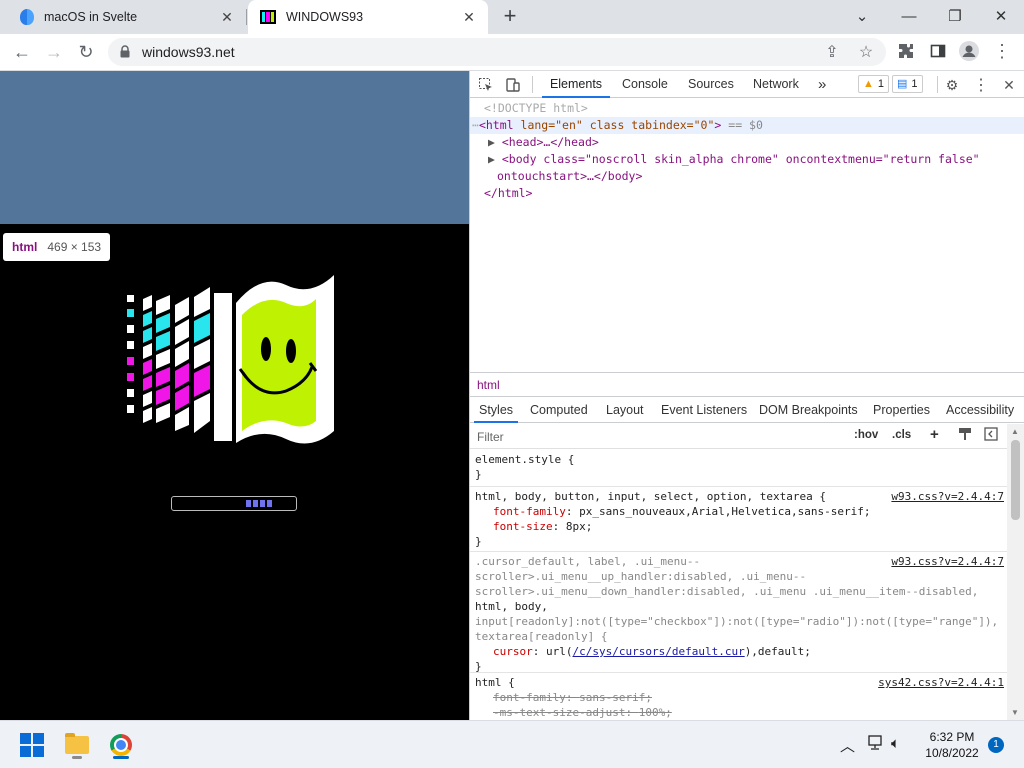 The width and height of the screenshot is (1024, 768). What do you see at coordinates (230, 359) in the screenshot?
I see `windows93-logo` at bounding box center [230, 359].